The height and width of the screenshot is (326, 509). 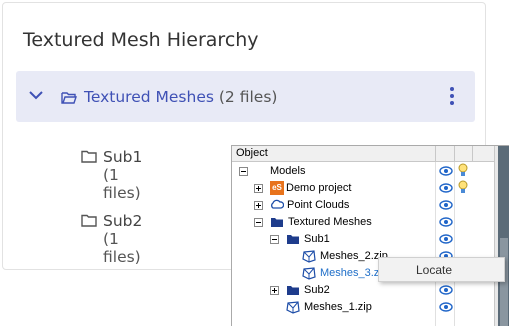 What do you see at coordinates (363, 290) in the screenshot?
I see `tree-row-sub2: Sub2` at bounding box center [363, 290].